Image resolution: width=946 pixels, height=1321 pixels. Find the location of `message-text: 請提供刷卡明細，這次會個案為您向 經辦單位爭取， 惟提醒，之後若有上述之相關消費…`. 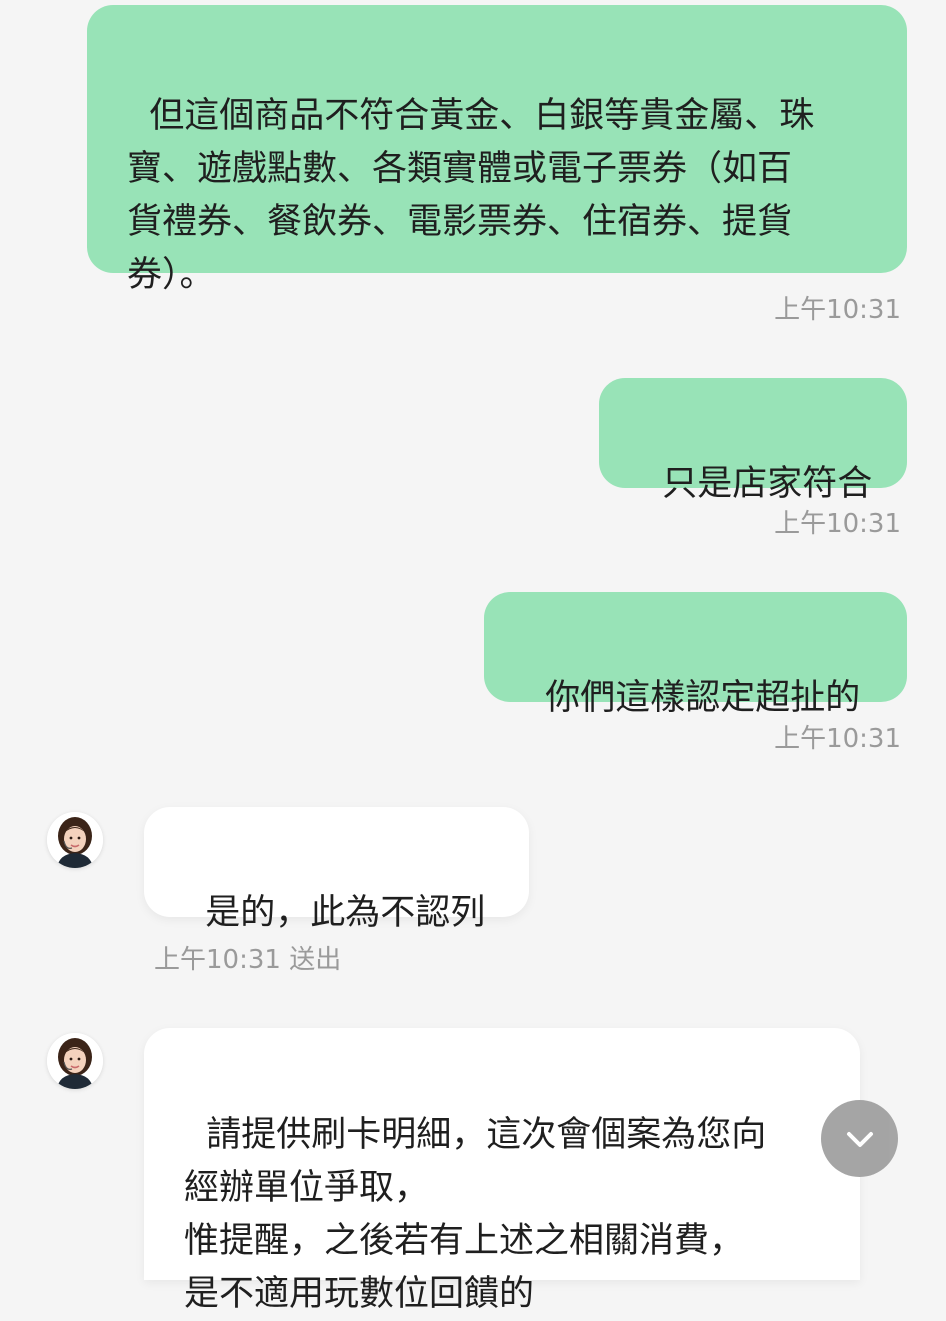

message-text: 請提供刷卡明細，這次會個案為您向 經辦單位爭取， 惟提醒，之後若有上述之相關消費… is located at coordinates (475, 1214).